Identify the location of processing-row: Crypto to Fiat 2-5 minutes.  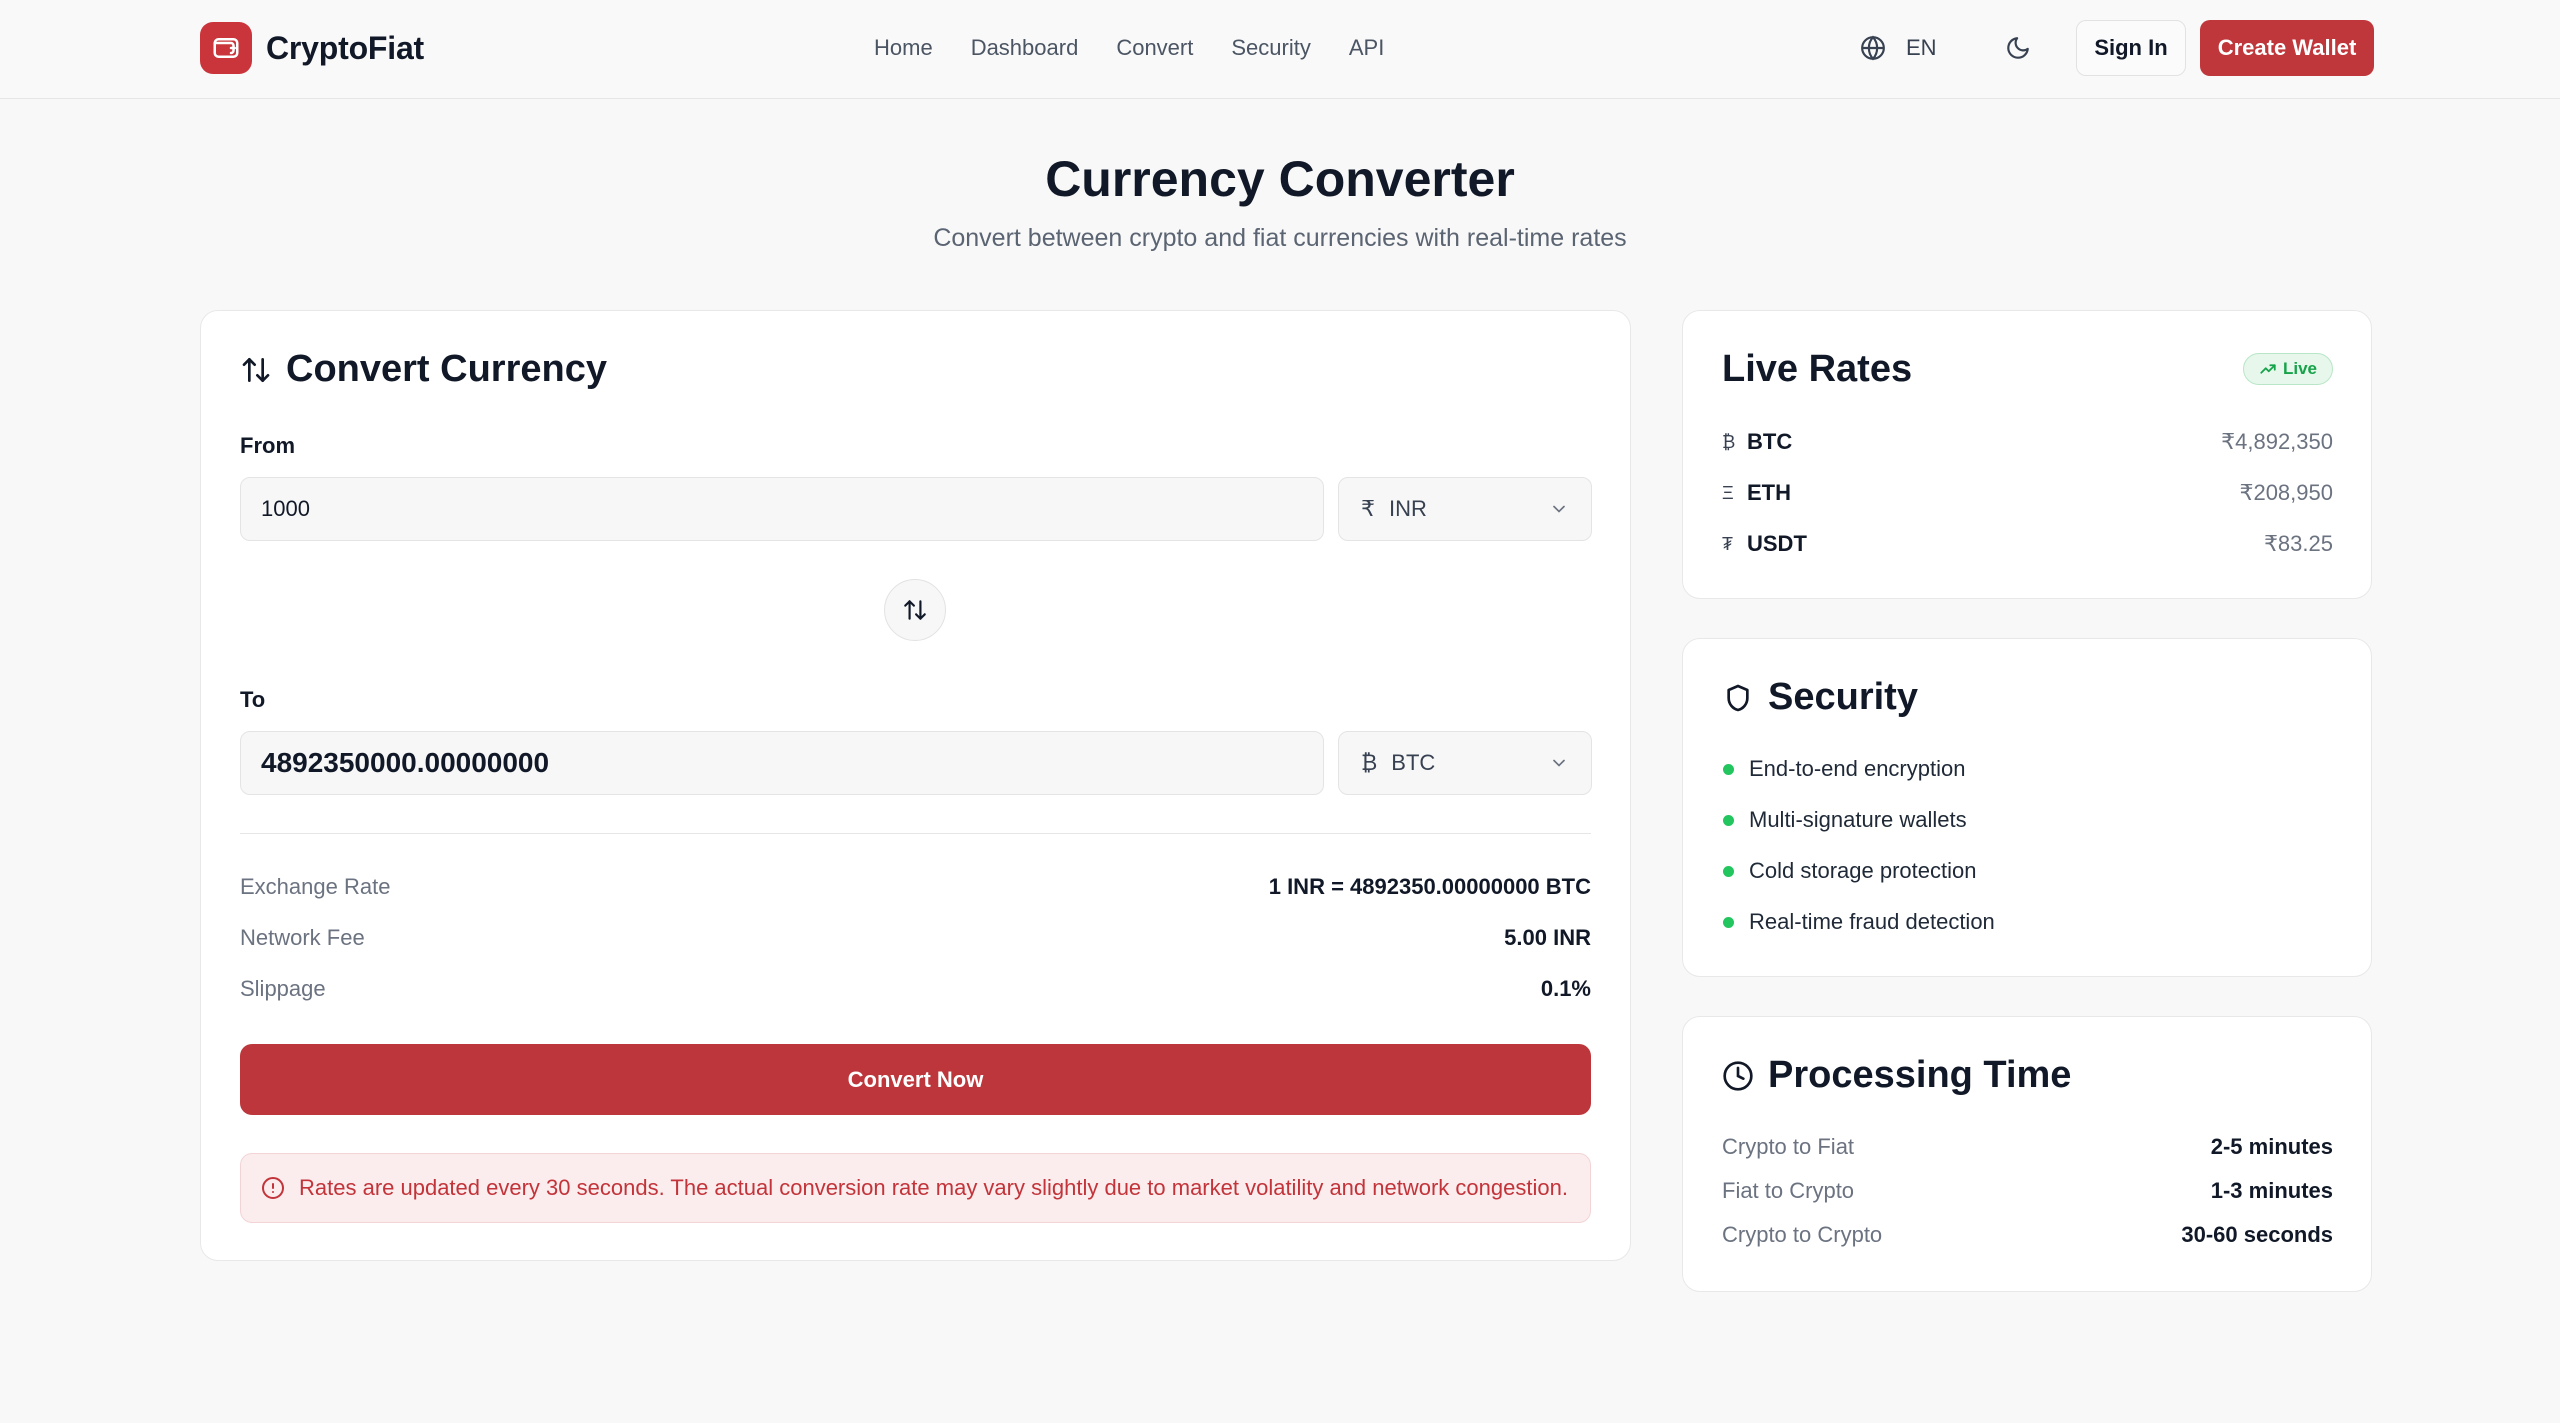
(2027, 1147).